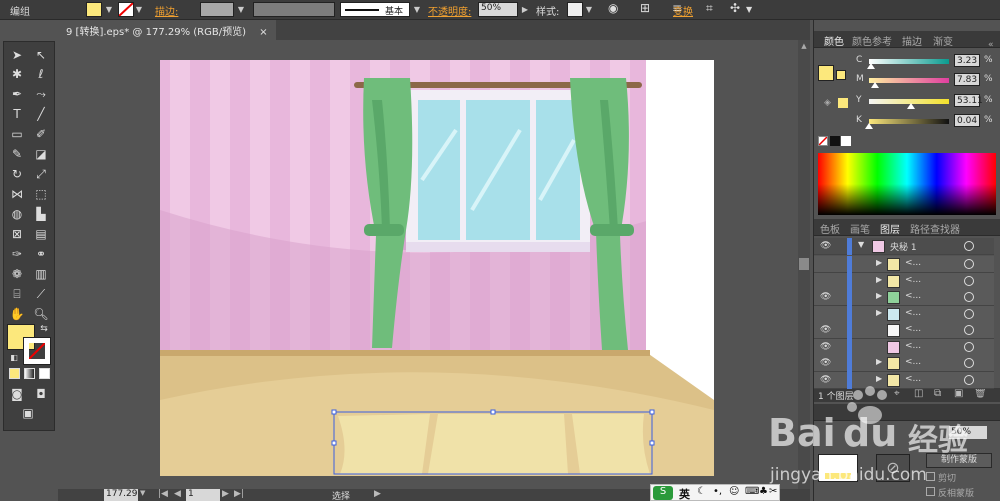 The height and width of the screenshot is (501, 1000). What do you see at coordinates (41, 194) in the screenshot?
I see `free-transform-tool-icon: ⬚` at bounding box center [41, 194].